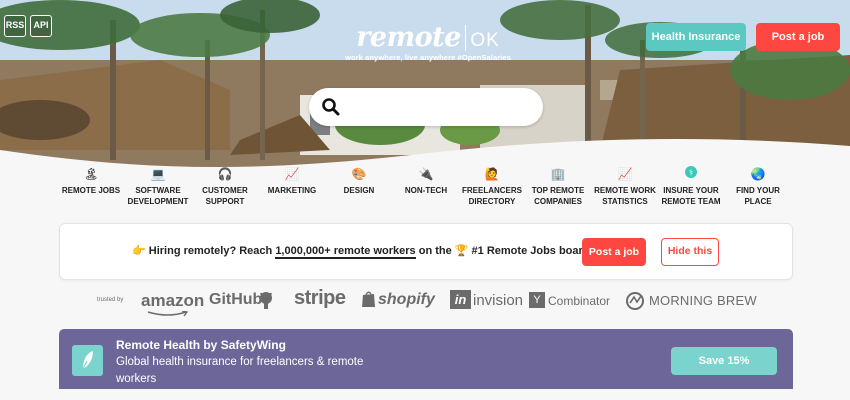 The height and width of the screenshot is (400, 850). I want to click on search-bar, so click(426, 107).